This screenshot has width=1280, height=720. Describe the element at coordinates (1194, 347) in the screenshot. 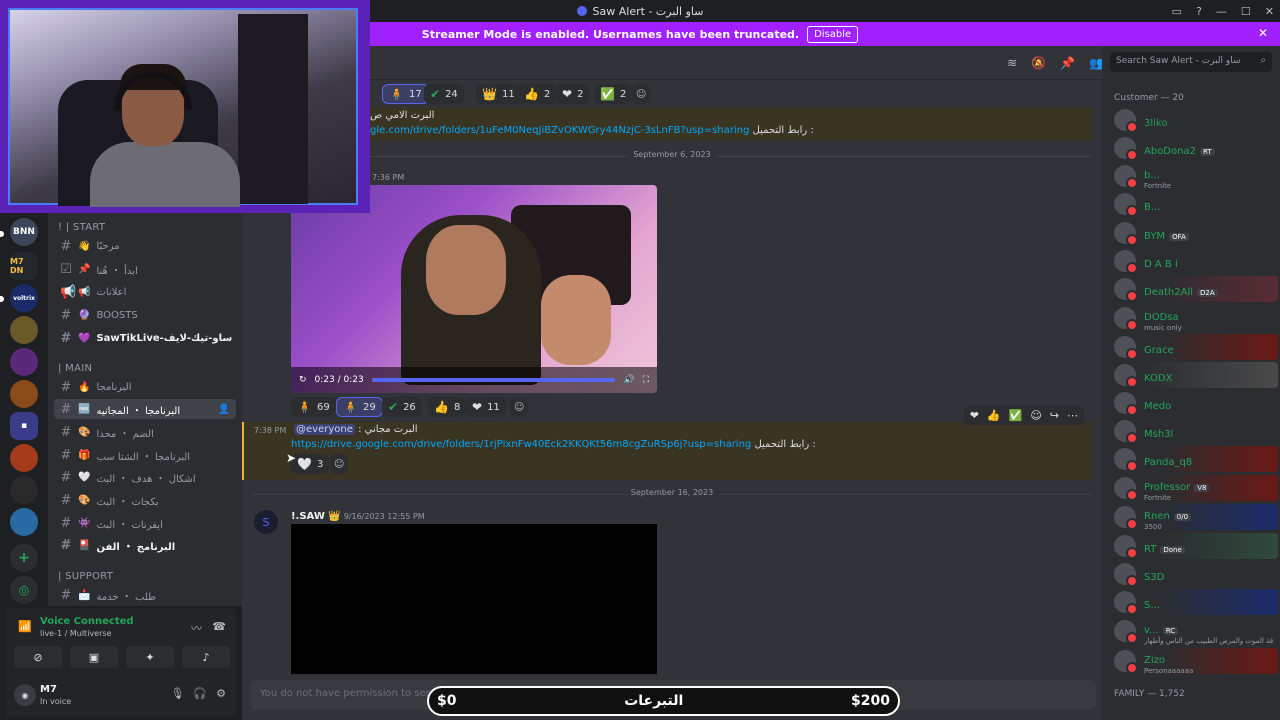

I see `member-item: Grace` at that location.